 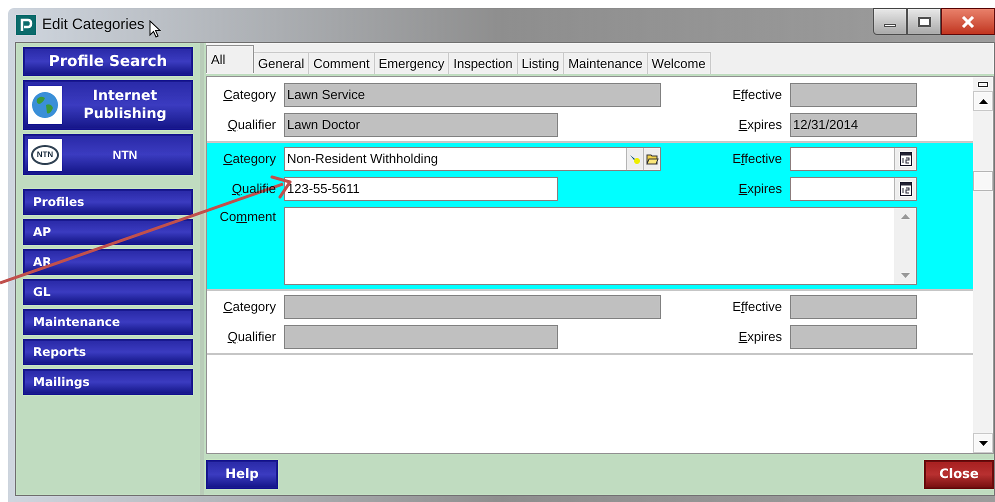 I want to click on tab: Maintenance, so click(x=606, y=63).